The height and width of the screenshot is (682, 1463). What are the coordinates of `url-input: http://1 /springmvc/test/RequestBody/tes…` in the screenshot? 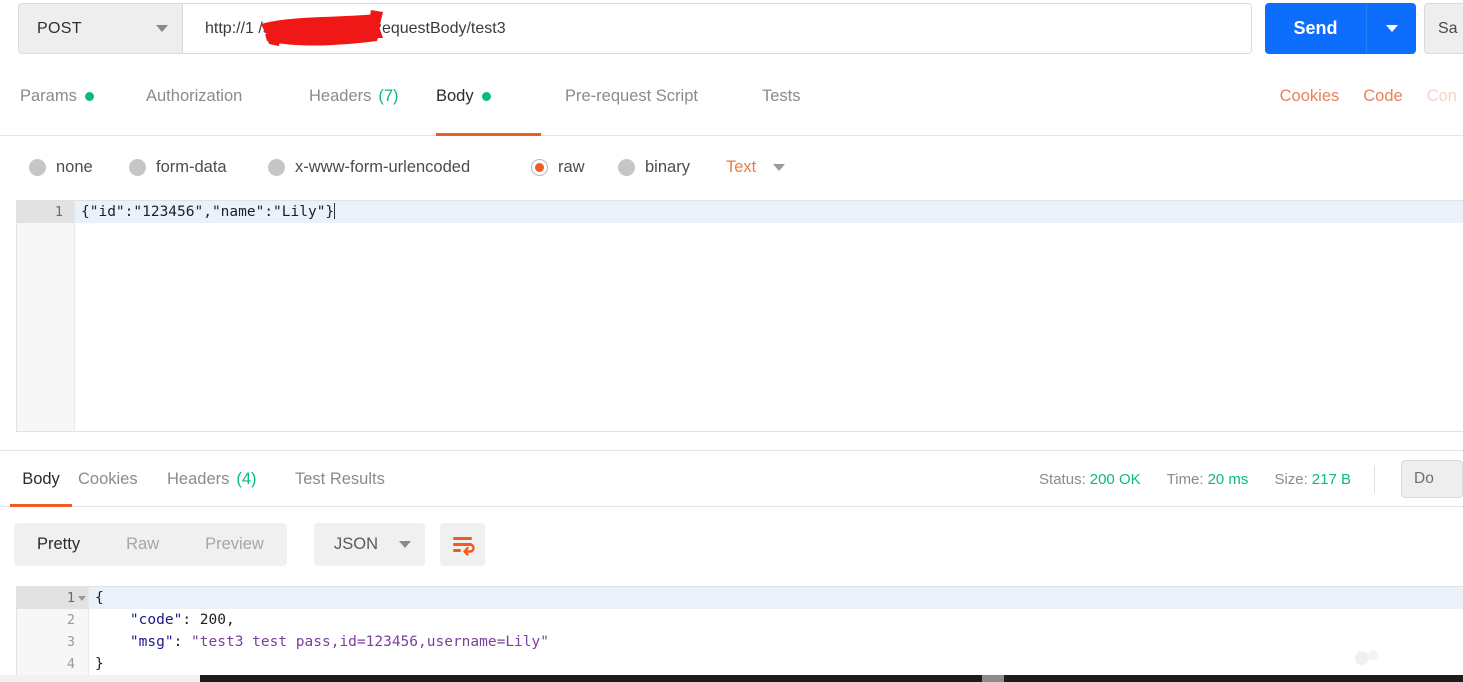 It's located at (717, 28).